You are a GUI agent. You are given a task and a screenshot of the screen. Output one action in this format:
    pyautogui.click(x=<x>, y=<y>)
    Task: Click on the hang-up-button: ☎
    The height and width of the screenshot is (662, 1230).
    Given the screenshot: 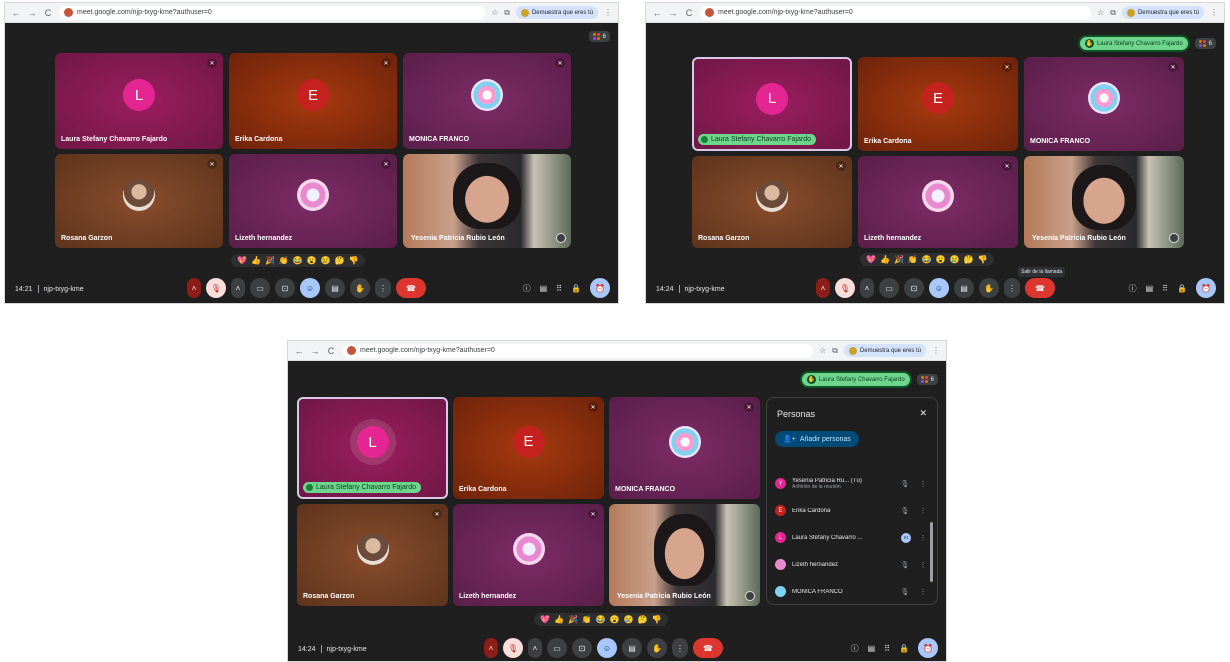 What is the action you would take?
    pyautogui.click(x=411, y=288)
    